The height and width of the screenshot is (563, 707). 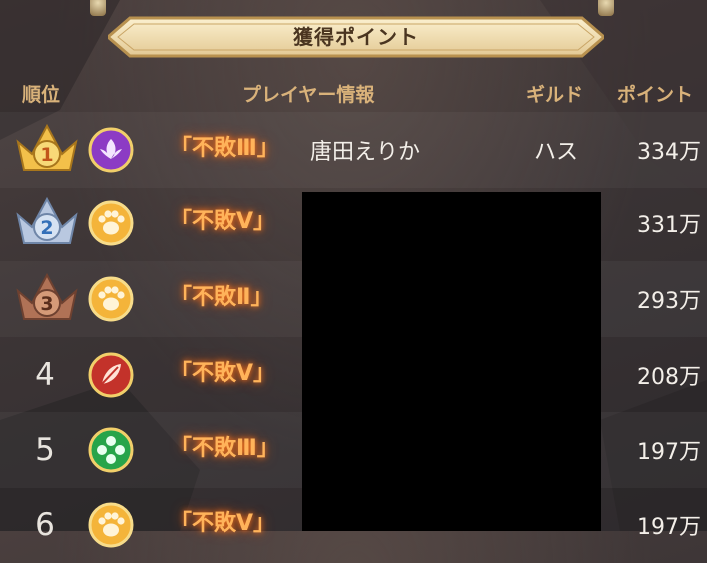 I want to click on ranking-title: 獲得ポイント, so click(x=356, y=37).